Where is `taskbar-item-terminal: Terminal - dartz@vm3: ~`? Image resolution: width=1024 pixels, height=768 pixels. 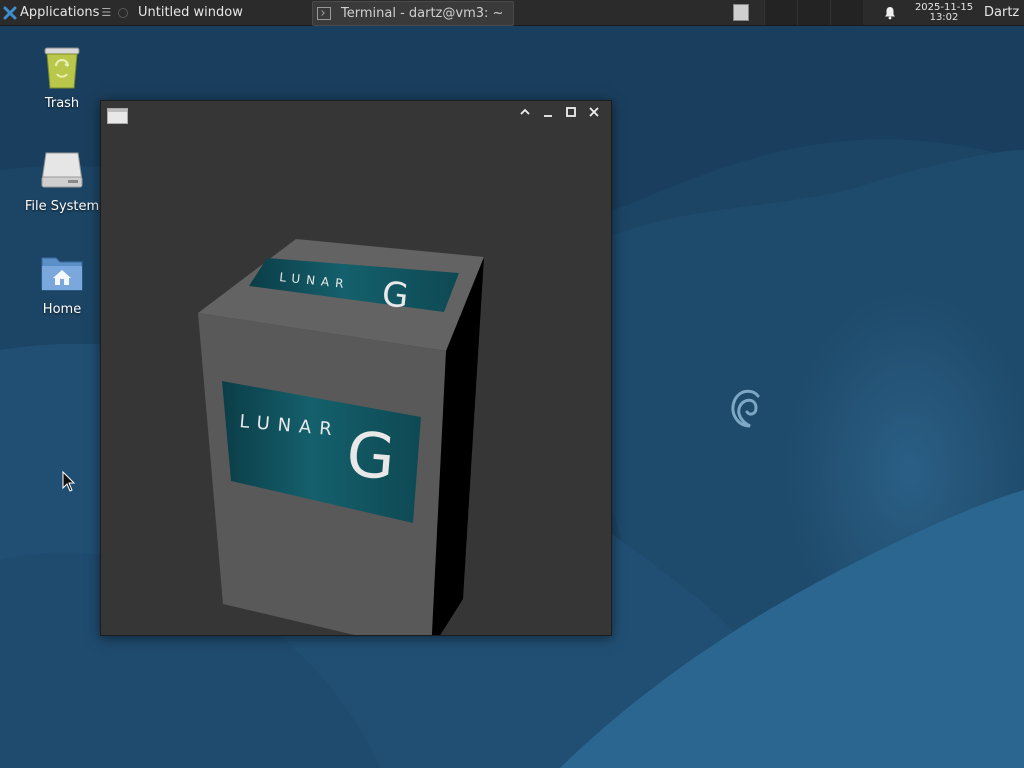
taskbar-item-terminal: Terminal - dartz@vm3: ~ is located at coordinates (413, 13).